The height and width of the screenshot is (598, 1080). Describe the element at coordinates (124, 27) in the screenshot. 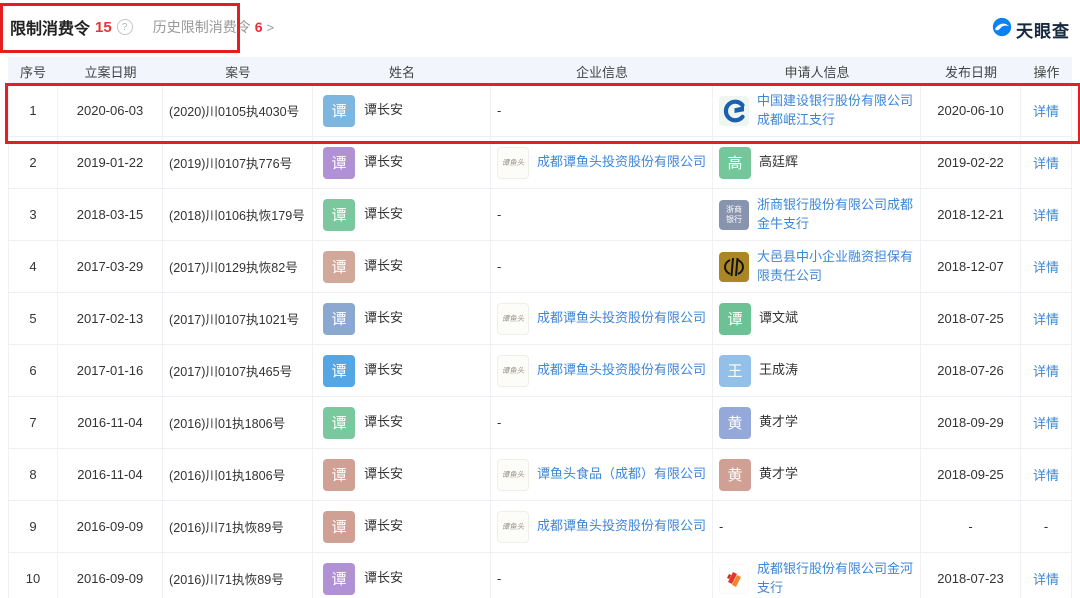

I see `help-icon: ?` at that location.